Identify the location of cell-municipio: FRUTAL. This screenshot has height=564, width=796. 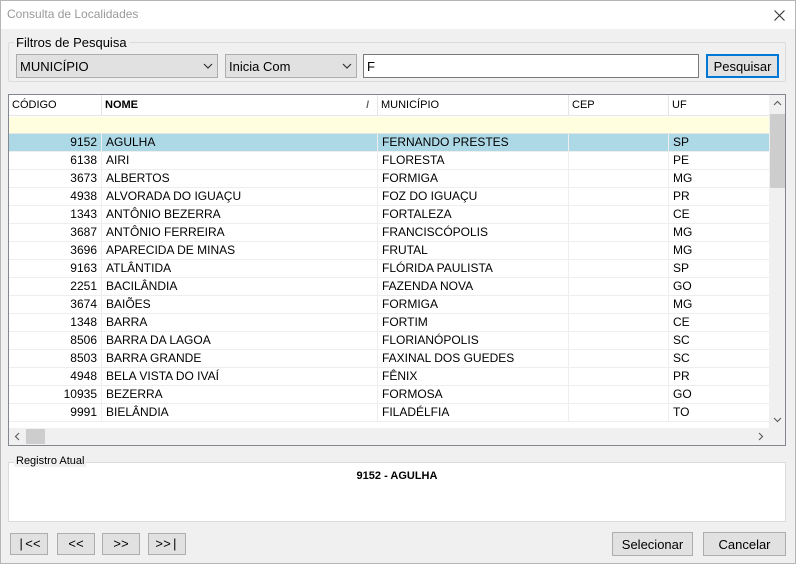
(473, 250).